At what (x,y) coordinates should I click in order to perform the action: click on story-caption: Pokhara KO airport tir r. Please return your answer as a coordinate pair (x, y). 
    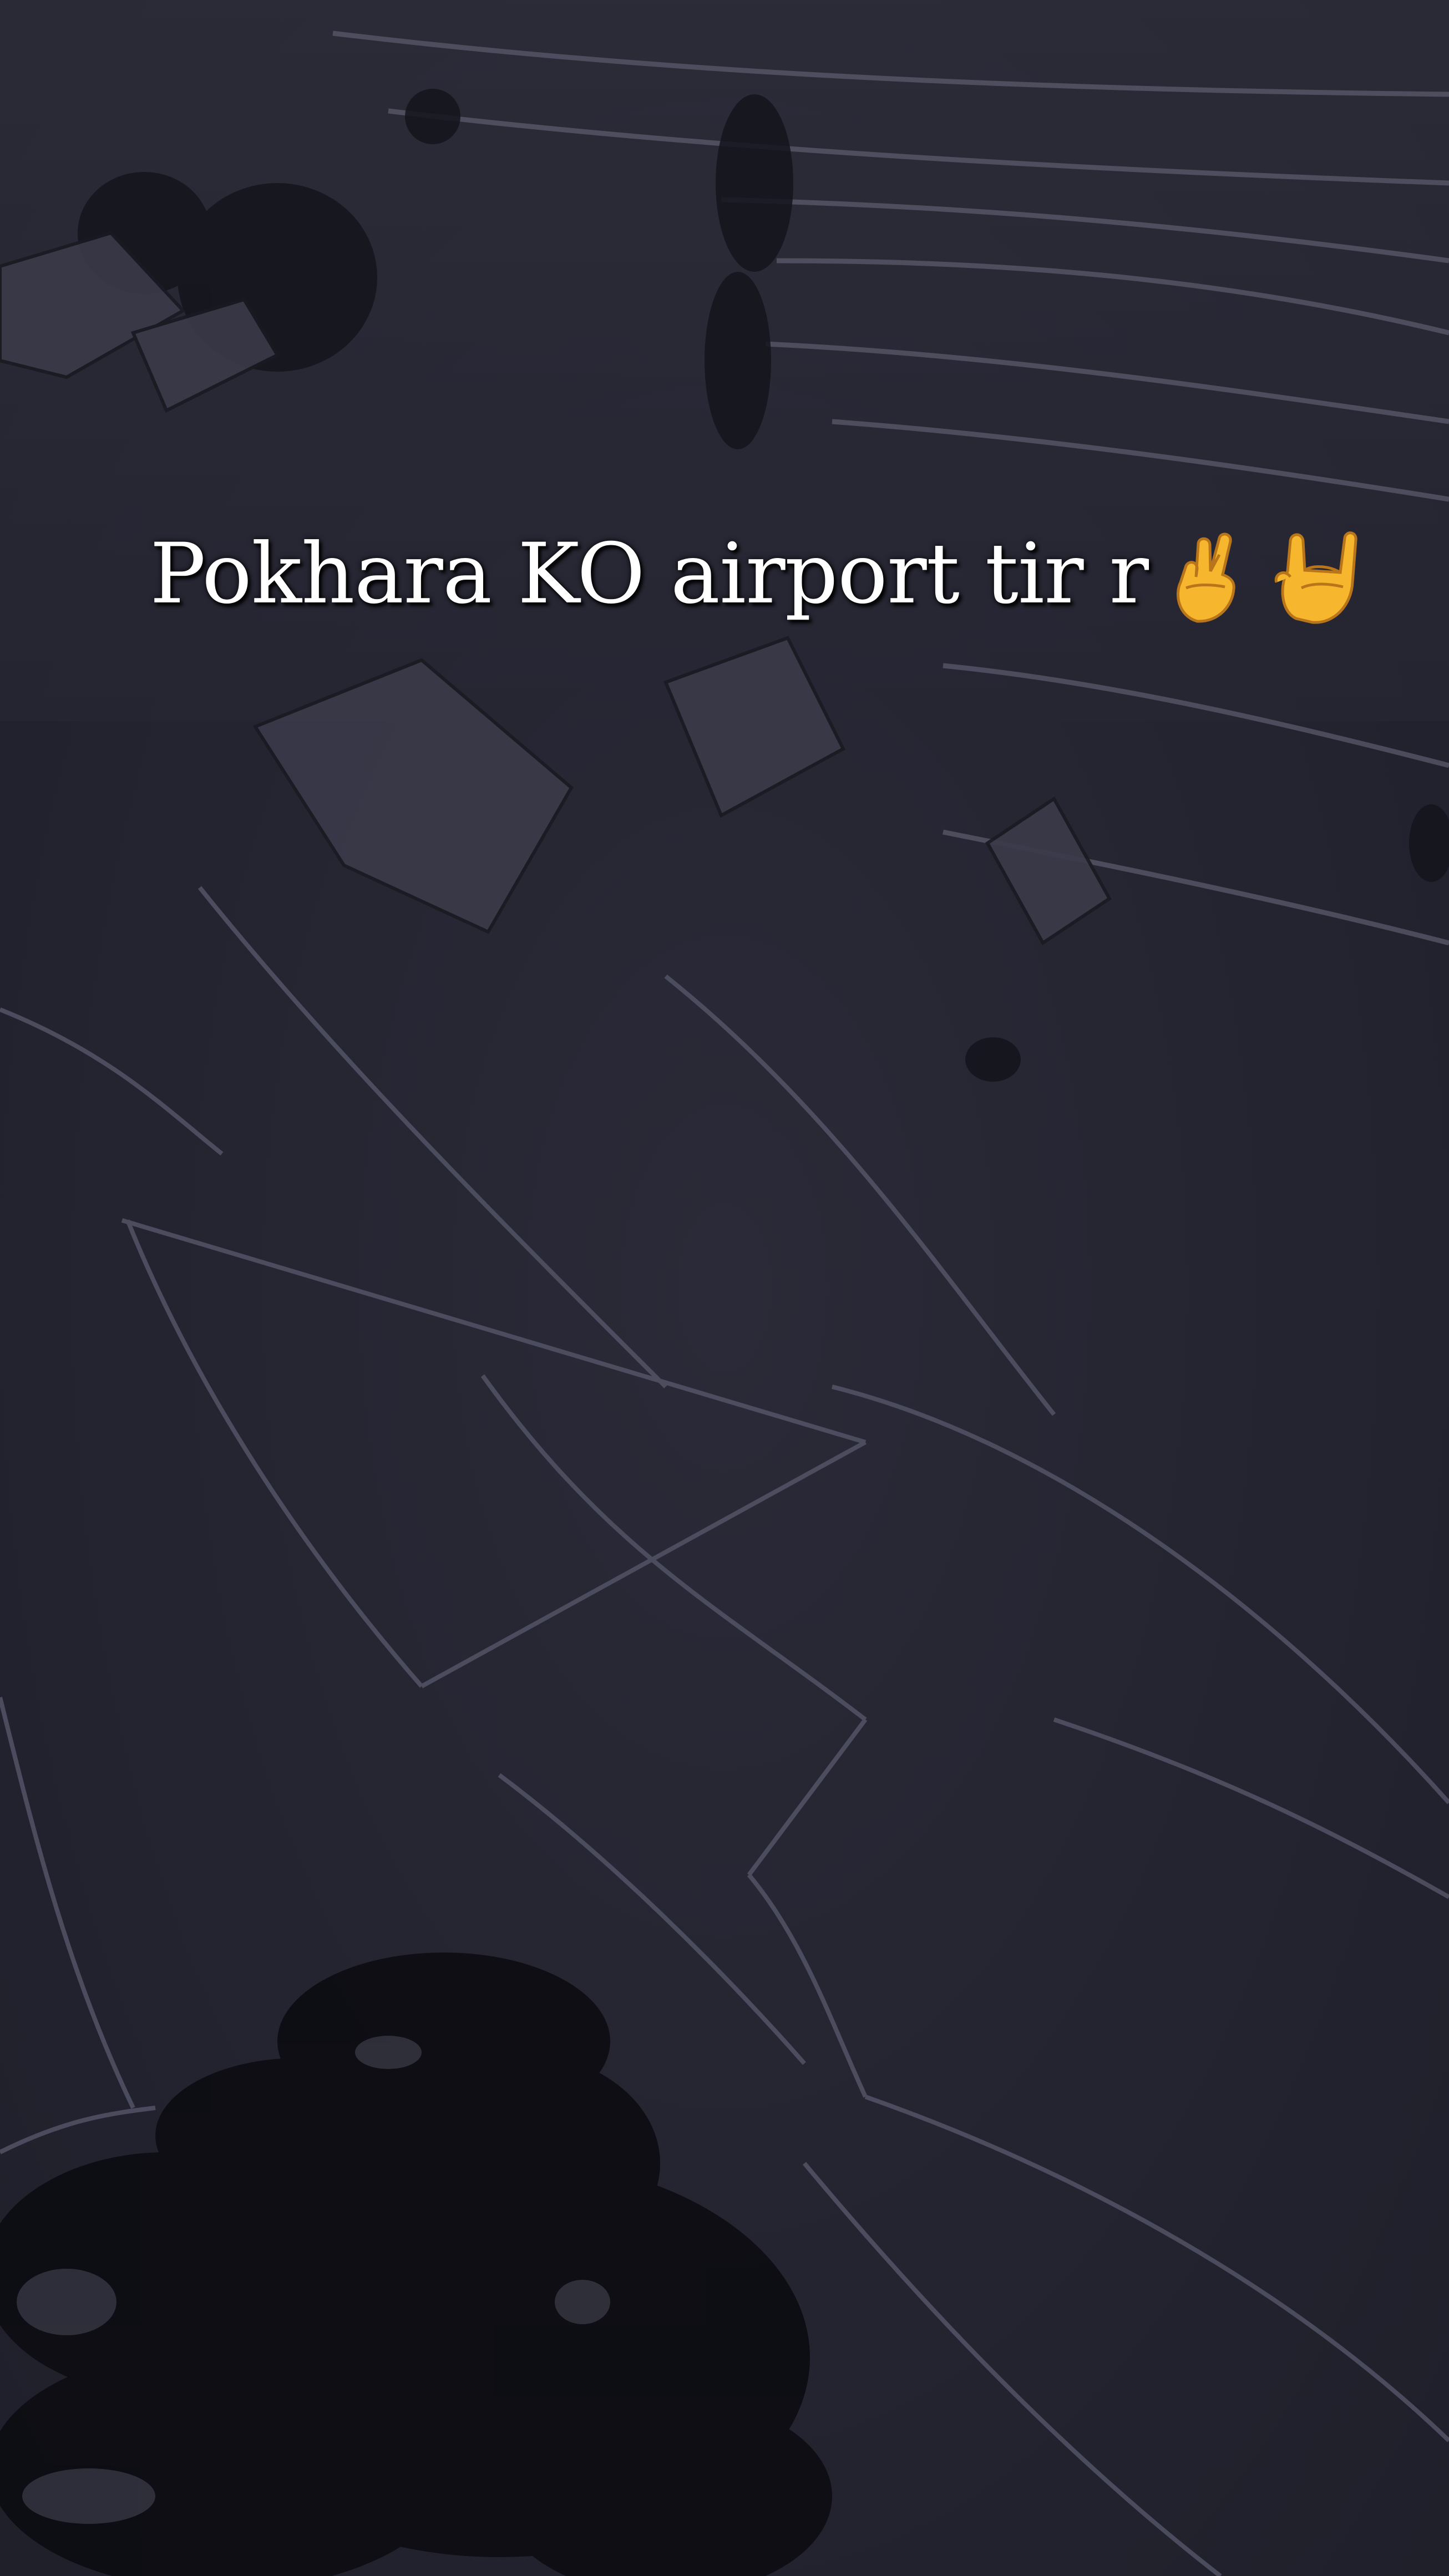
    Looking at the image, I should click on (793, 574).